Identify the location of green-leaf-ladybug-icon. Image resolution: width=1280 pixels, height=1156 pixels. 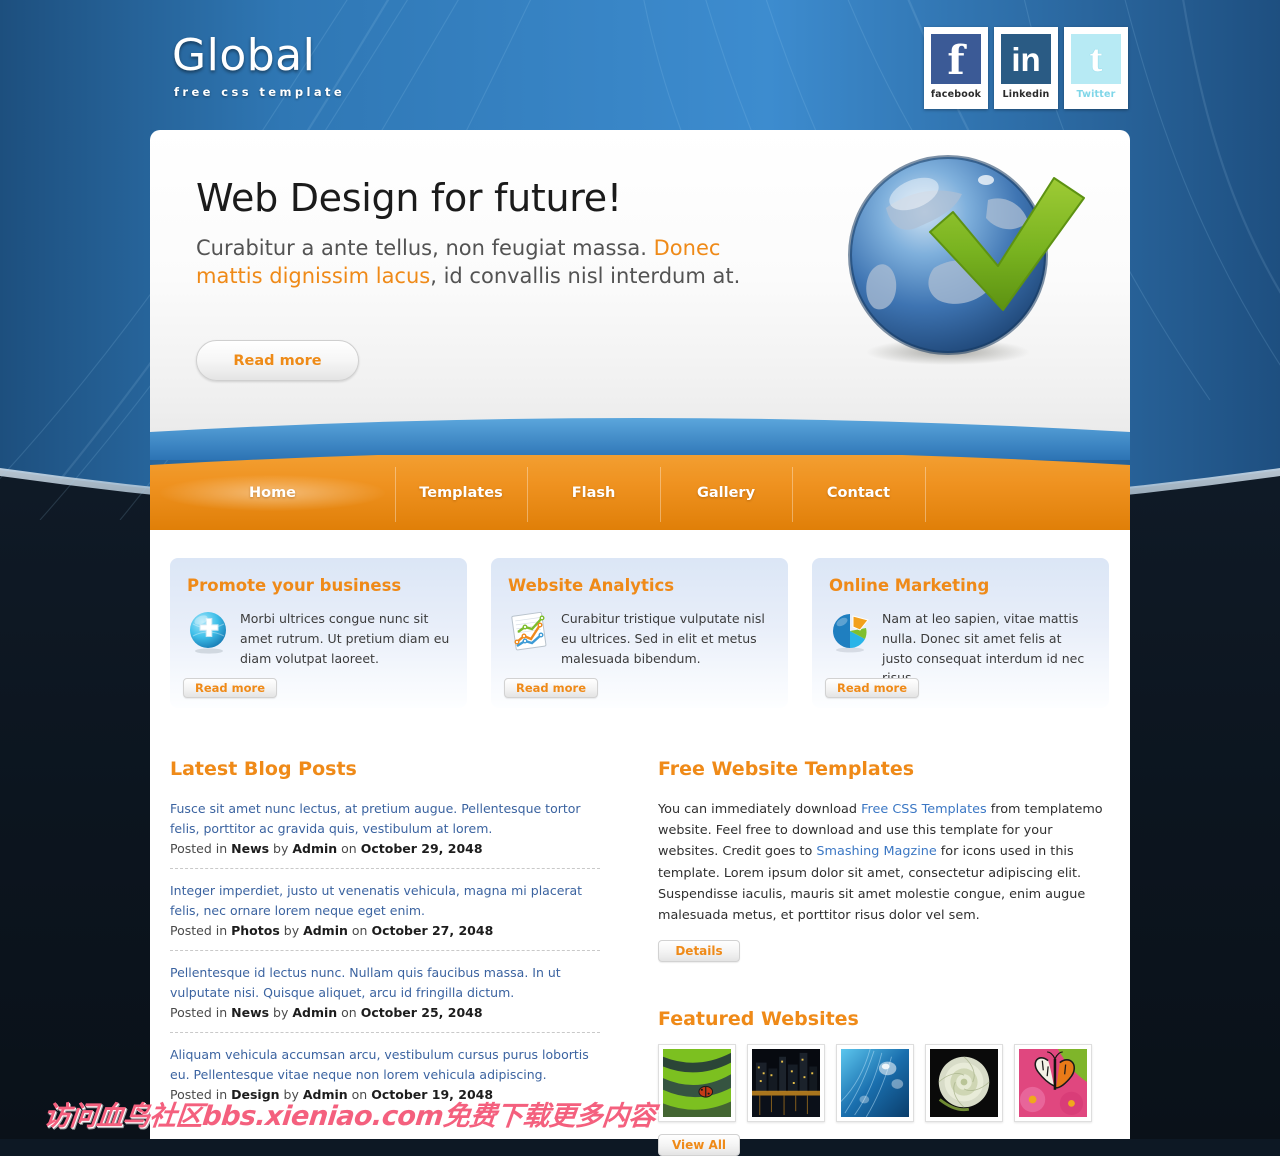
(697, 1083).